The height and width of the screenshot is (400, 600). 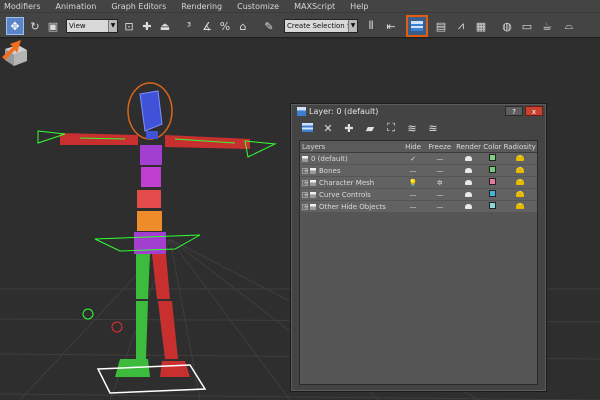 I want to click on table-row: + Other Hide Objects — —, so click(x=418, y=207).